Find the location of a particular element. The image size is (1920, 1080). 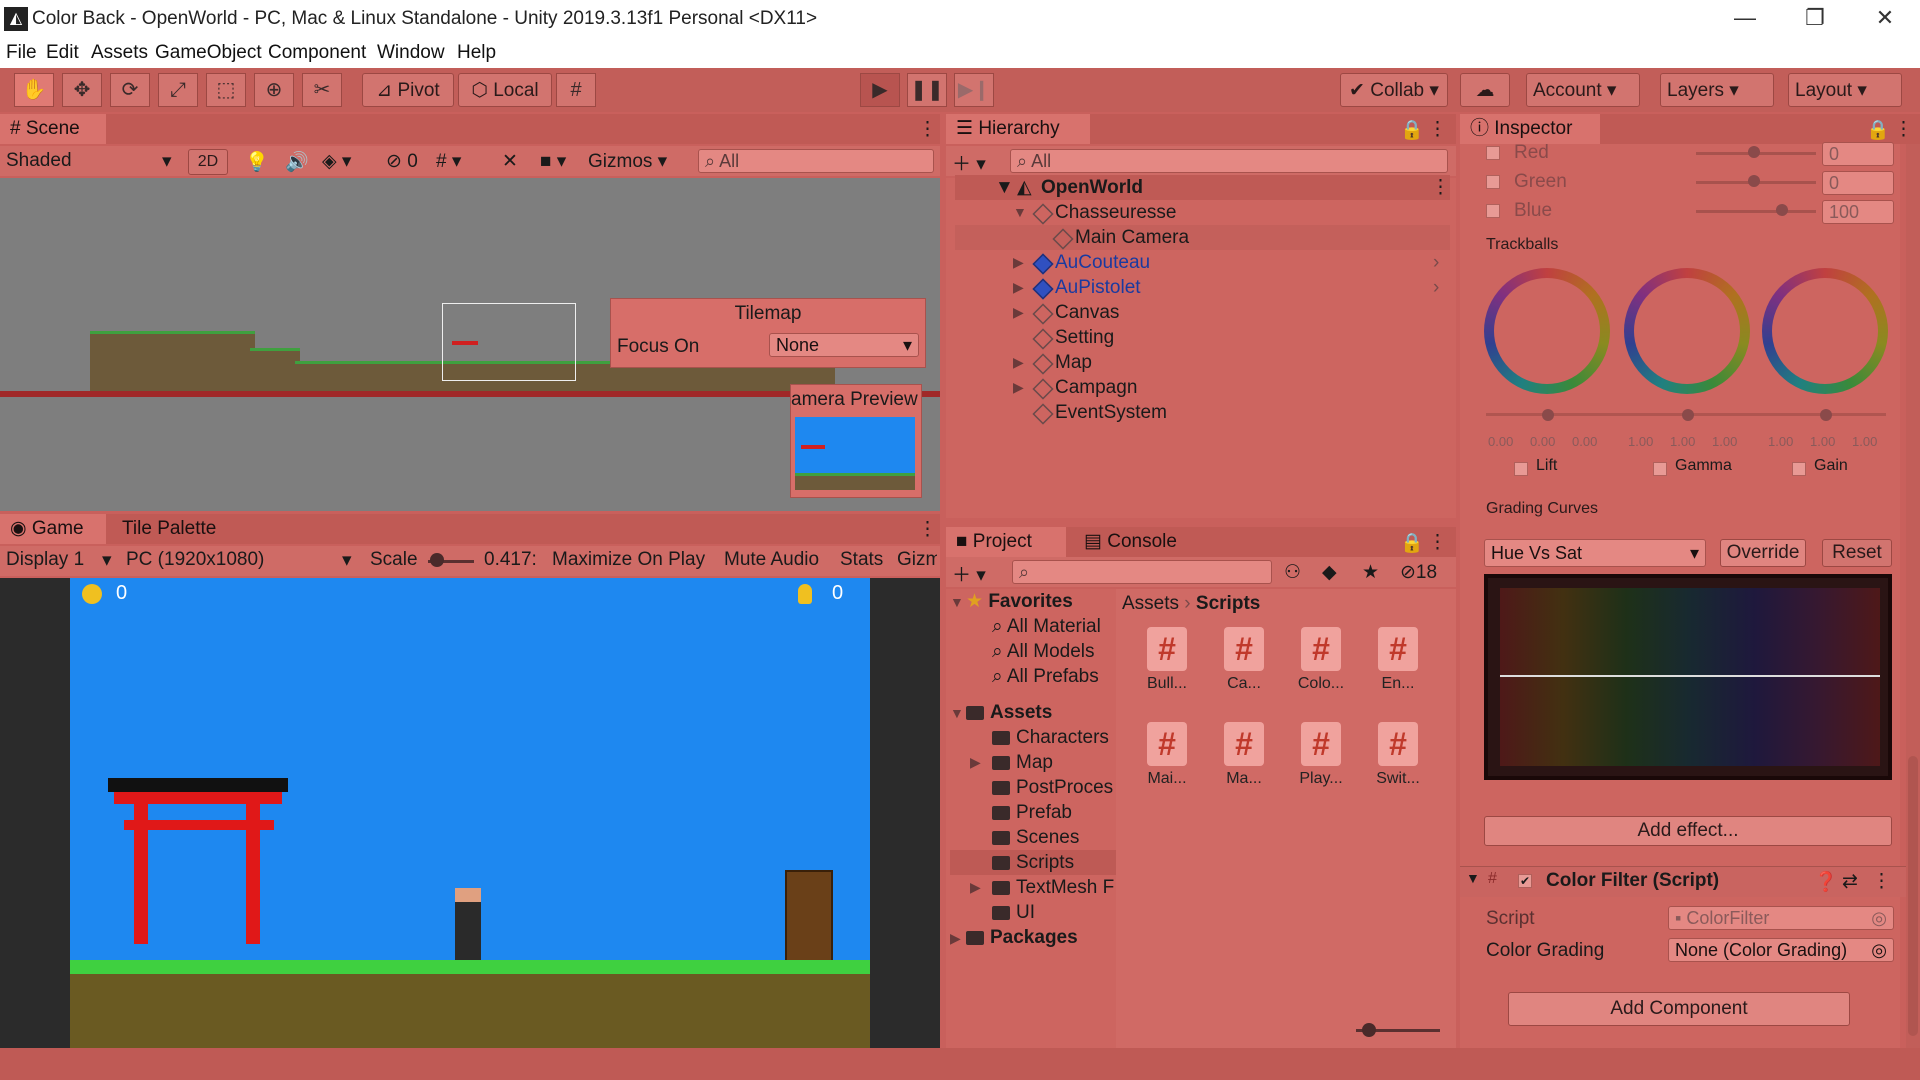

inspector-menu-icon: ⋮ is located at coordinates (1903, 129).